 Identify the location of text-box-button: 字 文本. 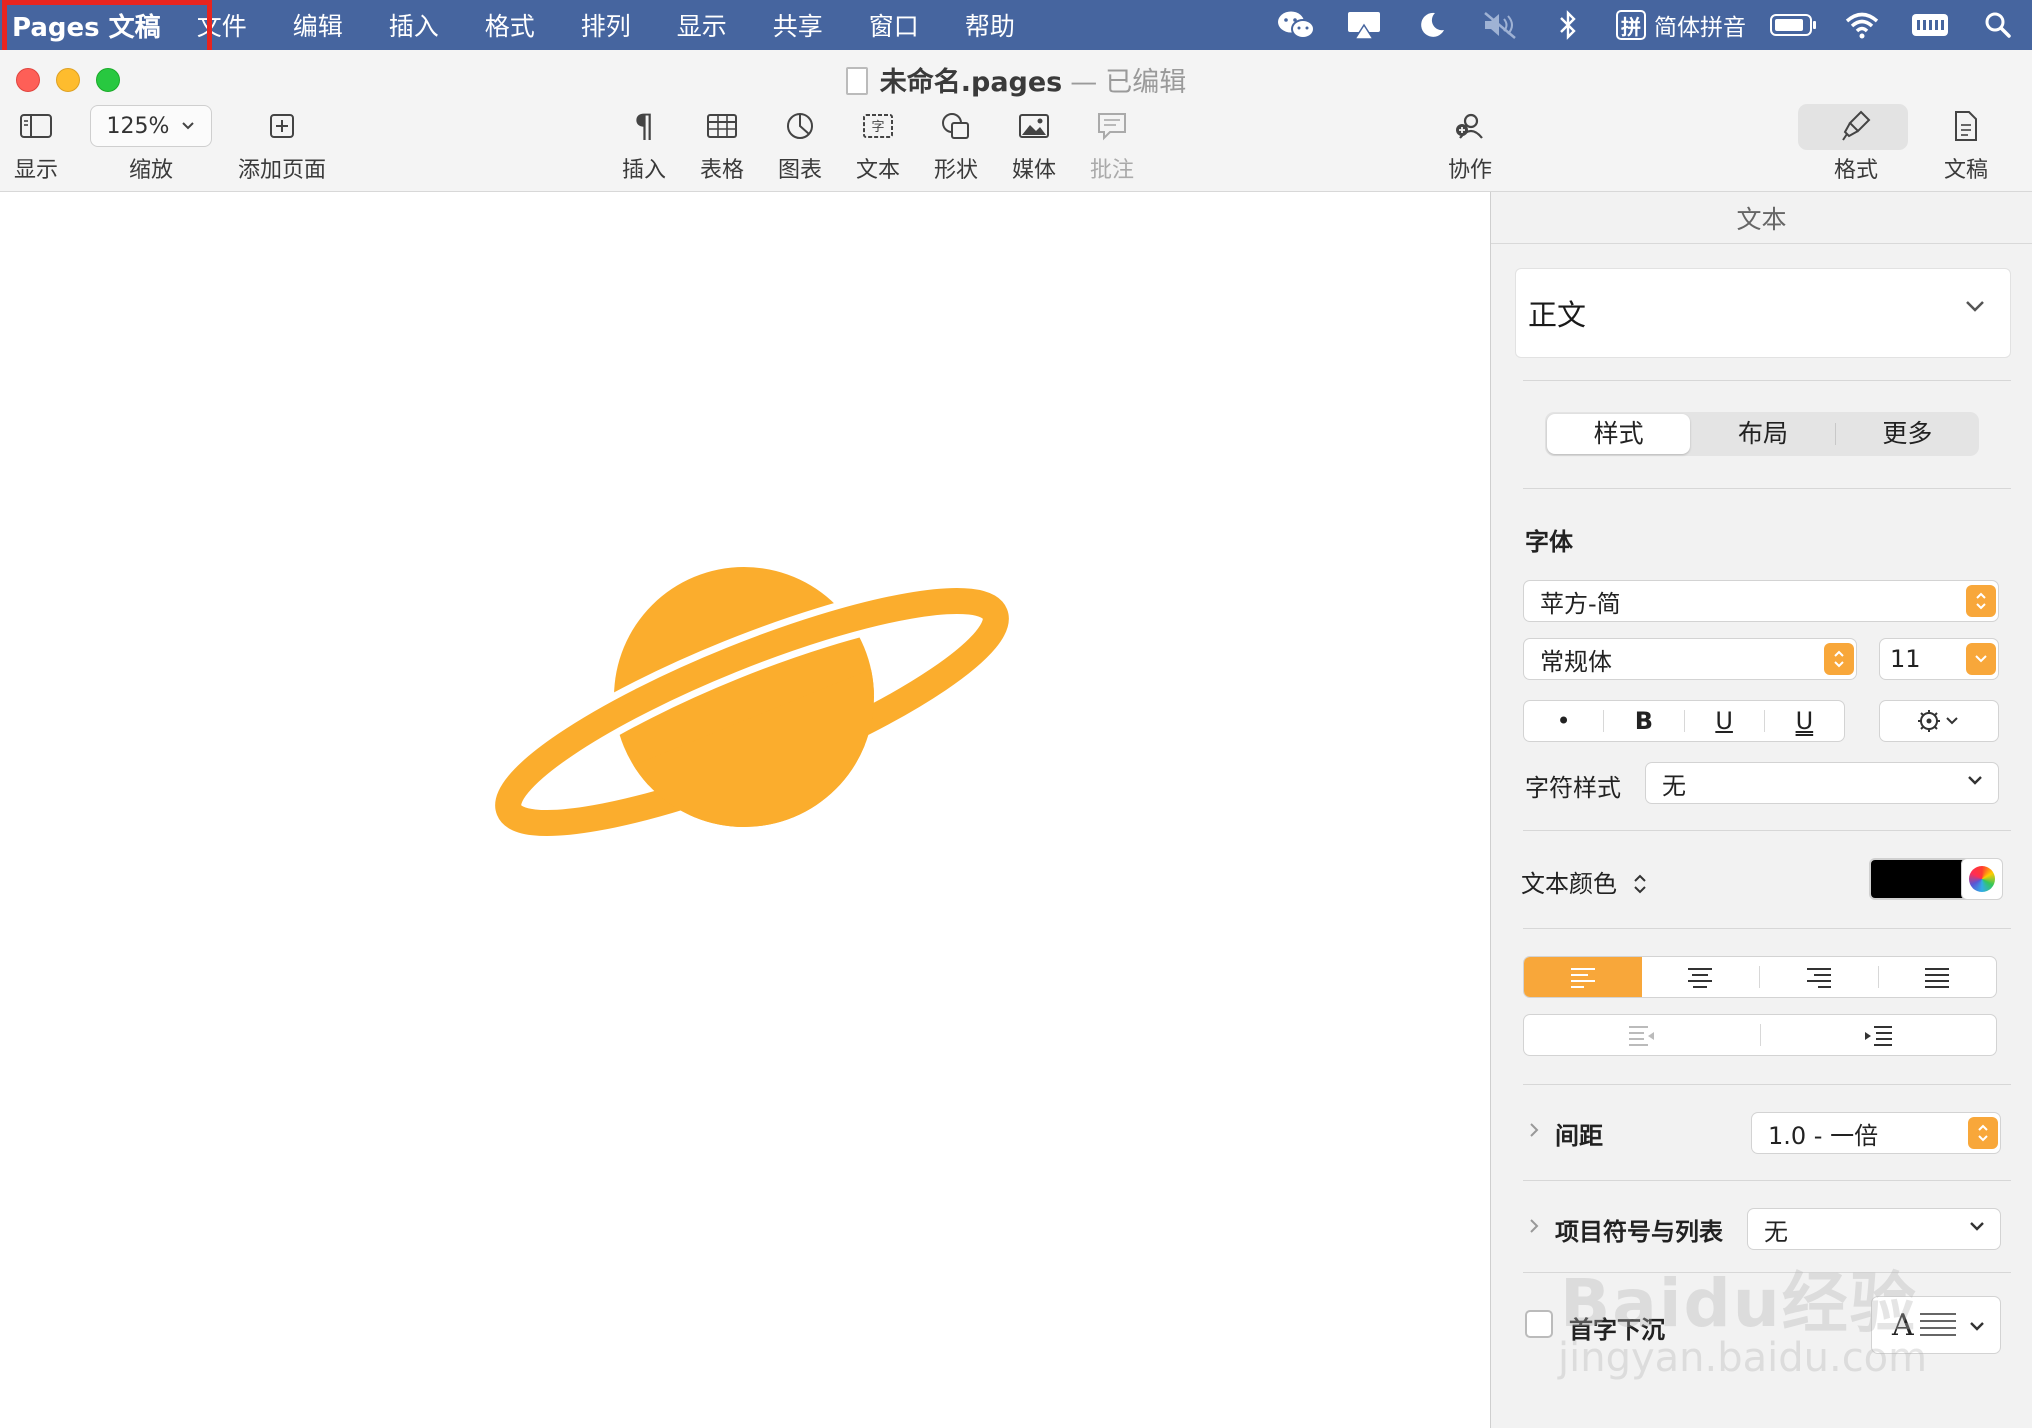
(878, 145).